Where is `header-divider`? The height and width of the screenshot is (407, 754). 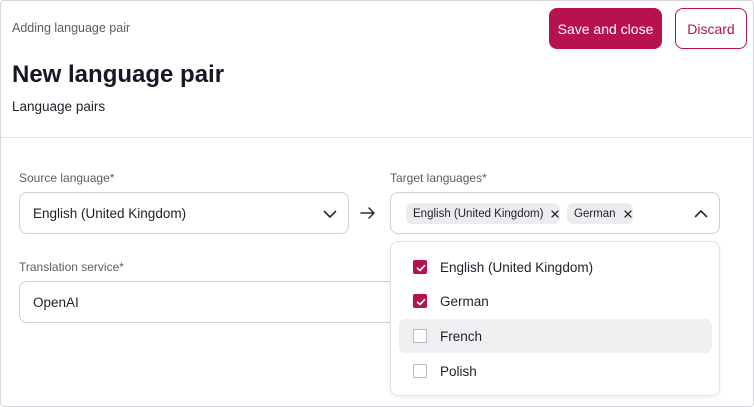 header-divider is located at coordinates (377, 137).